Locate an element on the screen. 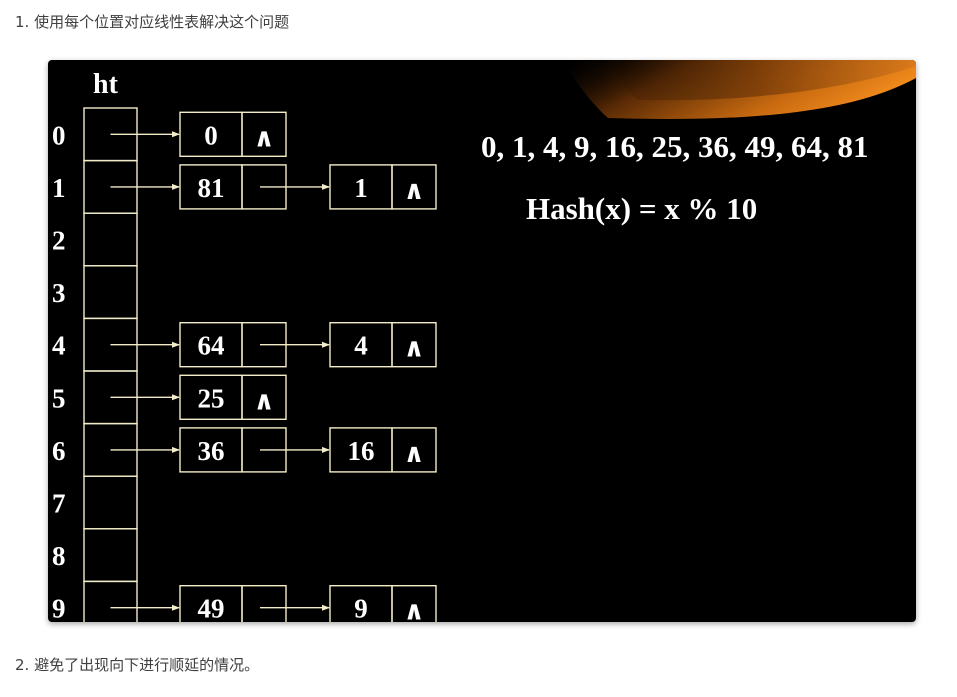 This screenshot has width=957, height=697. node-value: 1 is located at coordinates (361, 188).